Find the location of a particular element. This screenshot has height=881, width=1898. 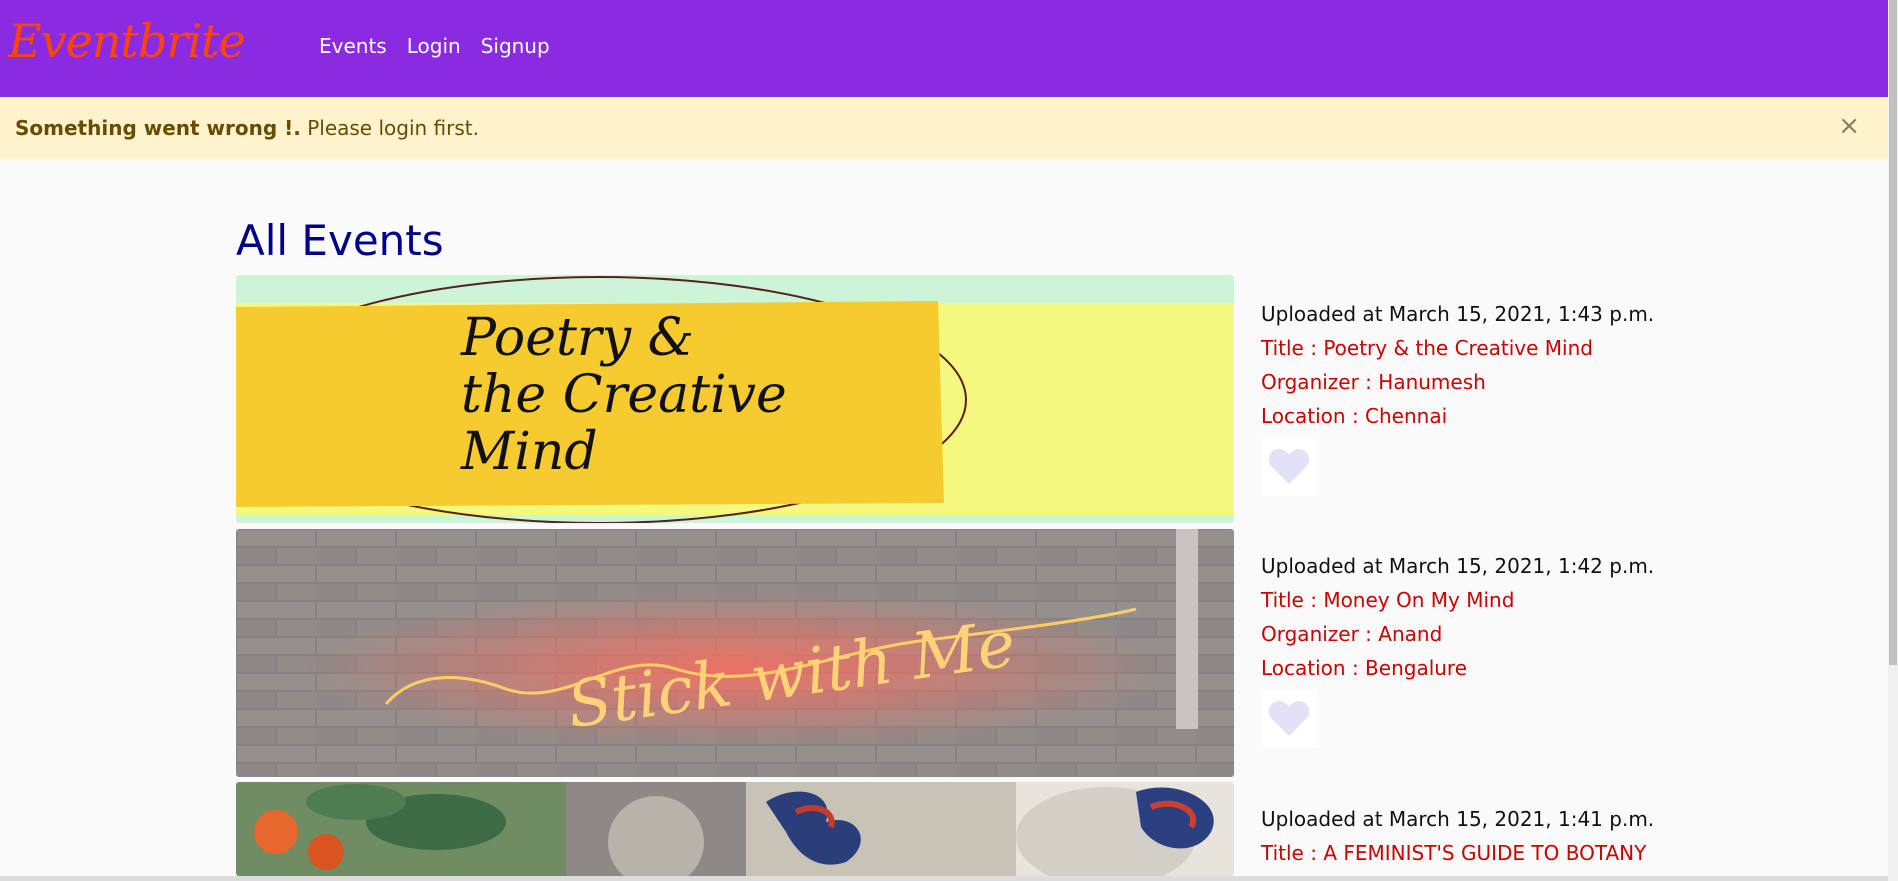

poetry-banner-image: Poetry & the Creative Mind is located at coordinates (735, 399).